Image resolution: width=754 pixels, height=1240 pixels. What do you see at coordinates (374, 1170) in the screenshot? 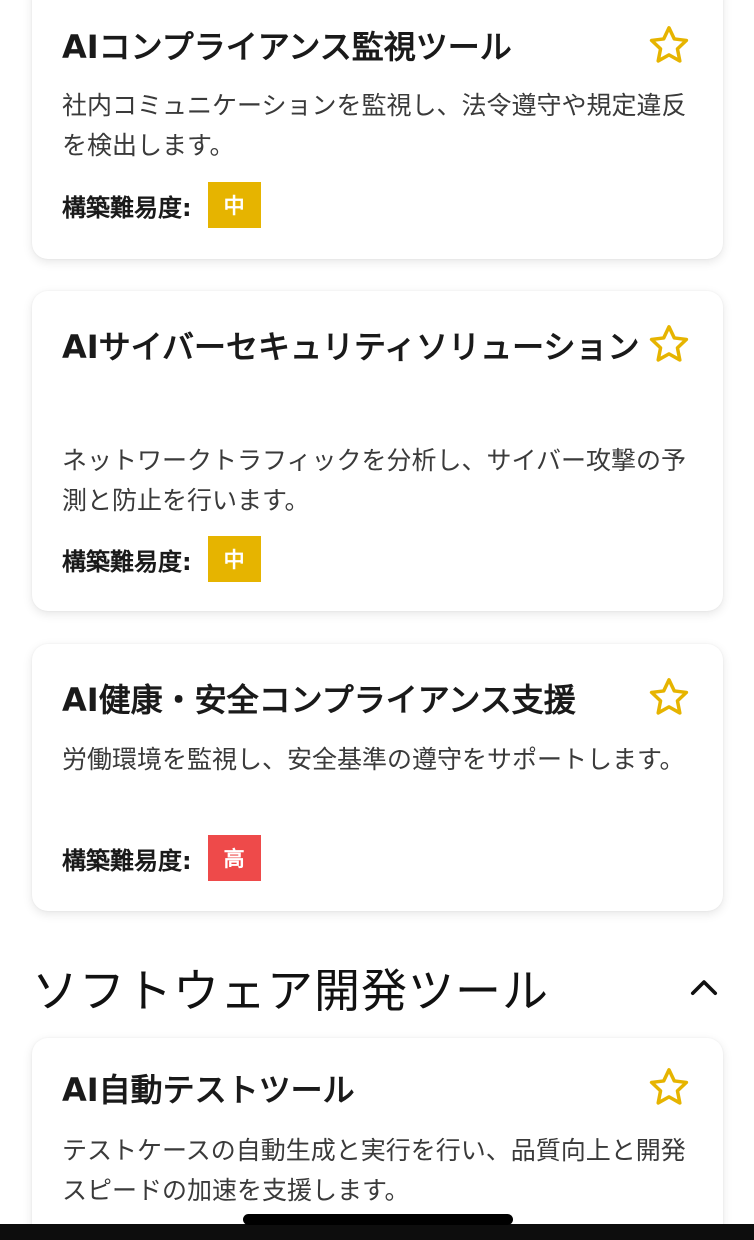
I see `card-description: テストケースの自動生成と実行を行い、品質向上と開発スピードの加速を支援します。` at bounding box center [374, 1170].